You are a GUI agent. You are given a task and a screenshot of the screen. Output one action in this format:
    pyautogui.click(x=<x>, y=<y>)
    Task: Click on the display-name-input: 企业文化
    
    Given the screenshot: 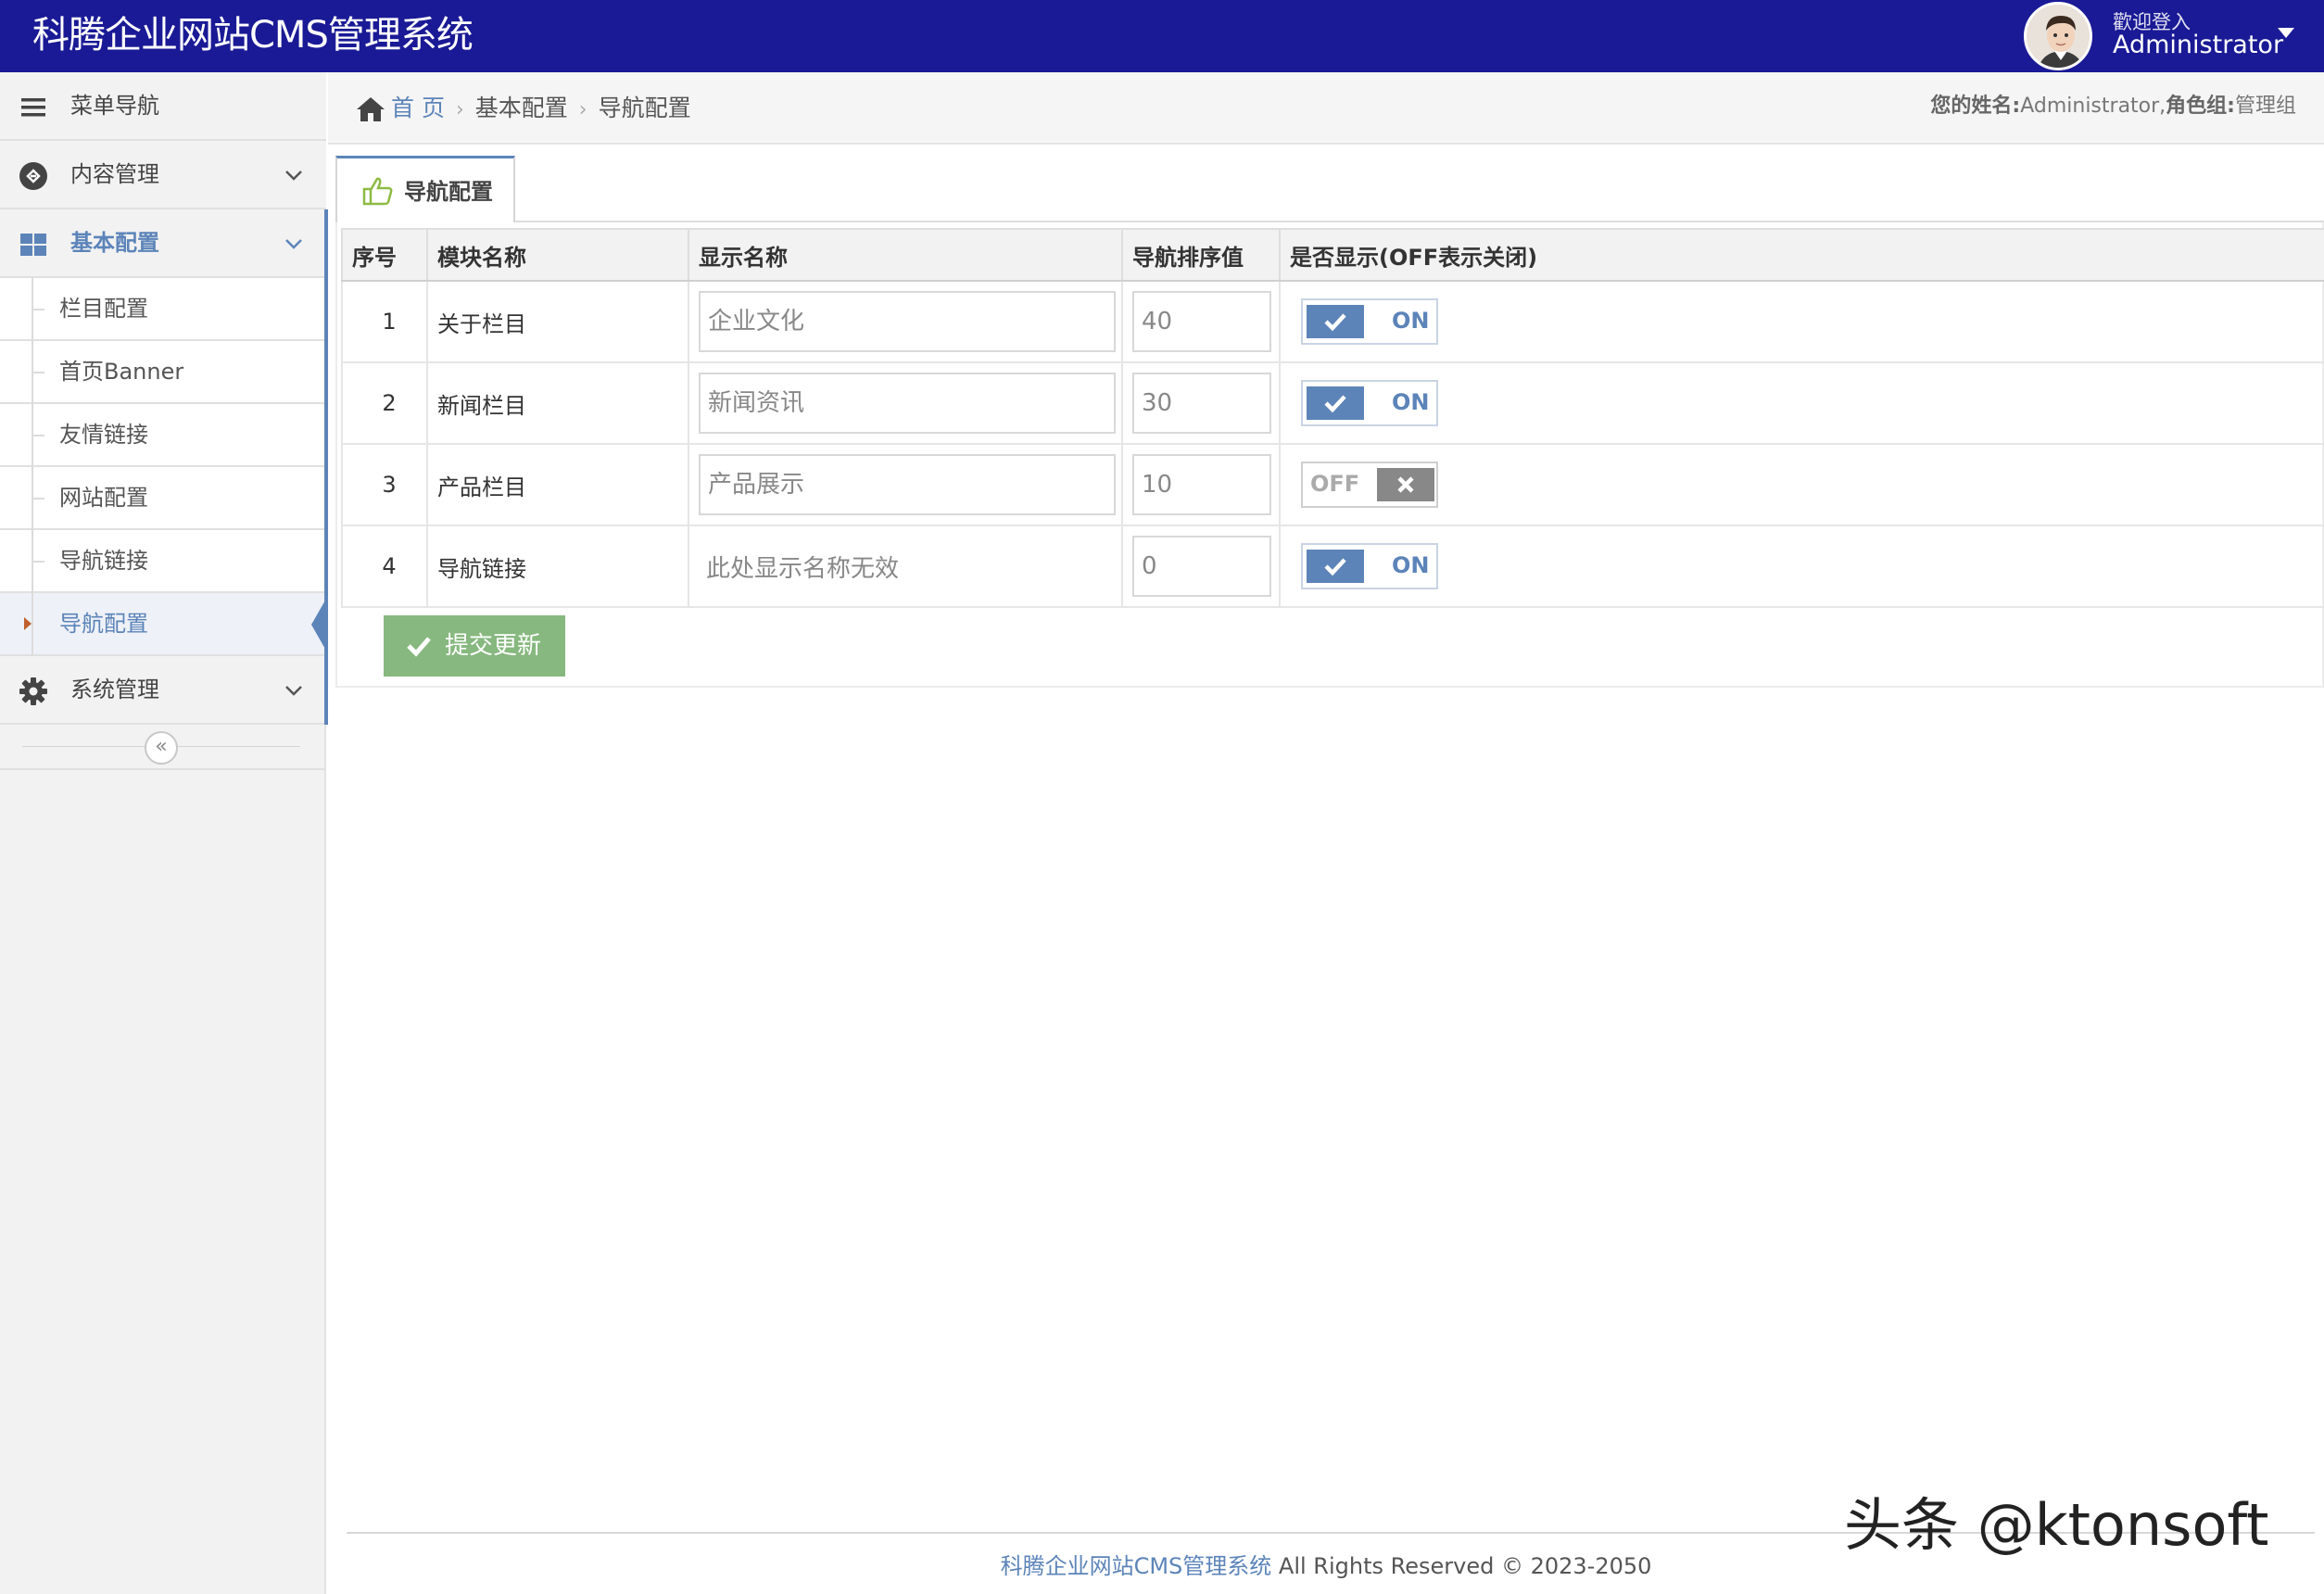 What is the action you would take?
    pyautogui.click(x=907, y=322)
    